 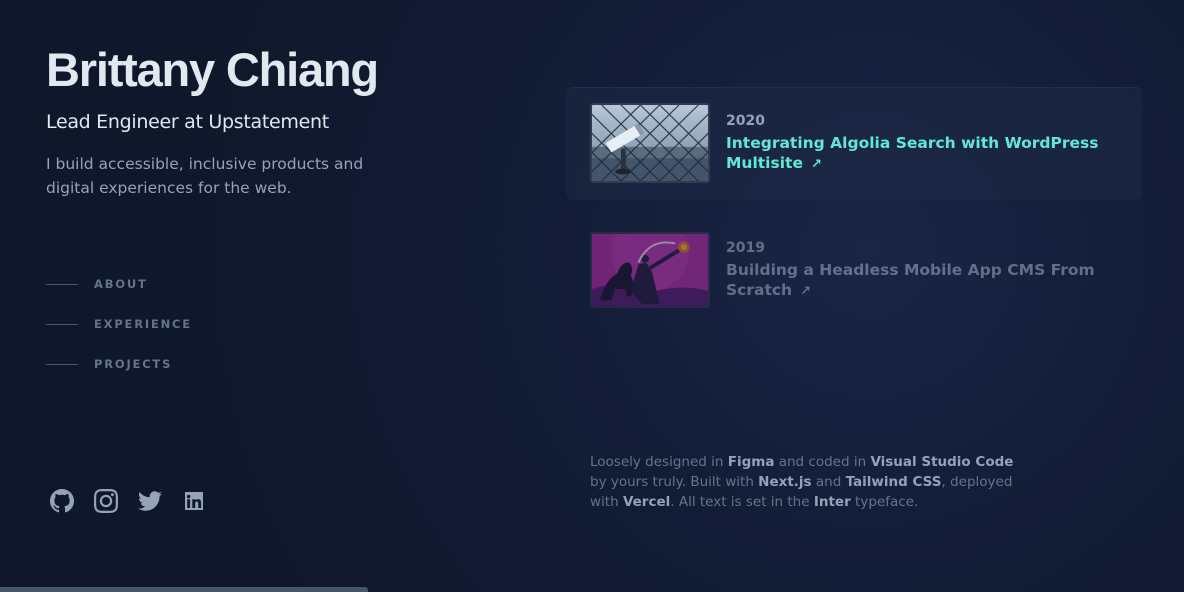 What do you see at coordinates (674, 482) in the screenshot?
I see `credits-text: by yours truly. Built with` at bounding box center [674, 482].